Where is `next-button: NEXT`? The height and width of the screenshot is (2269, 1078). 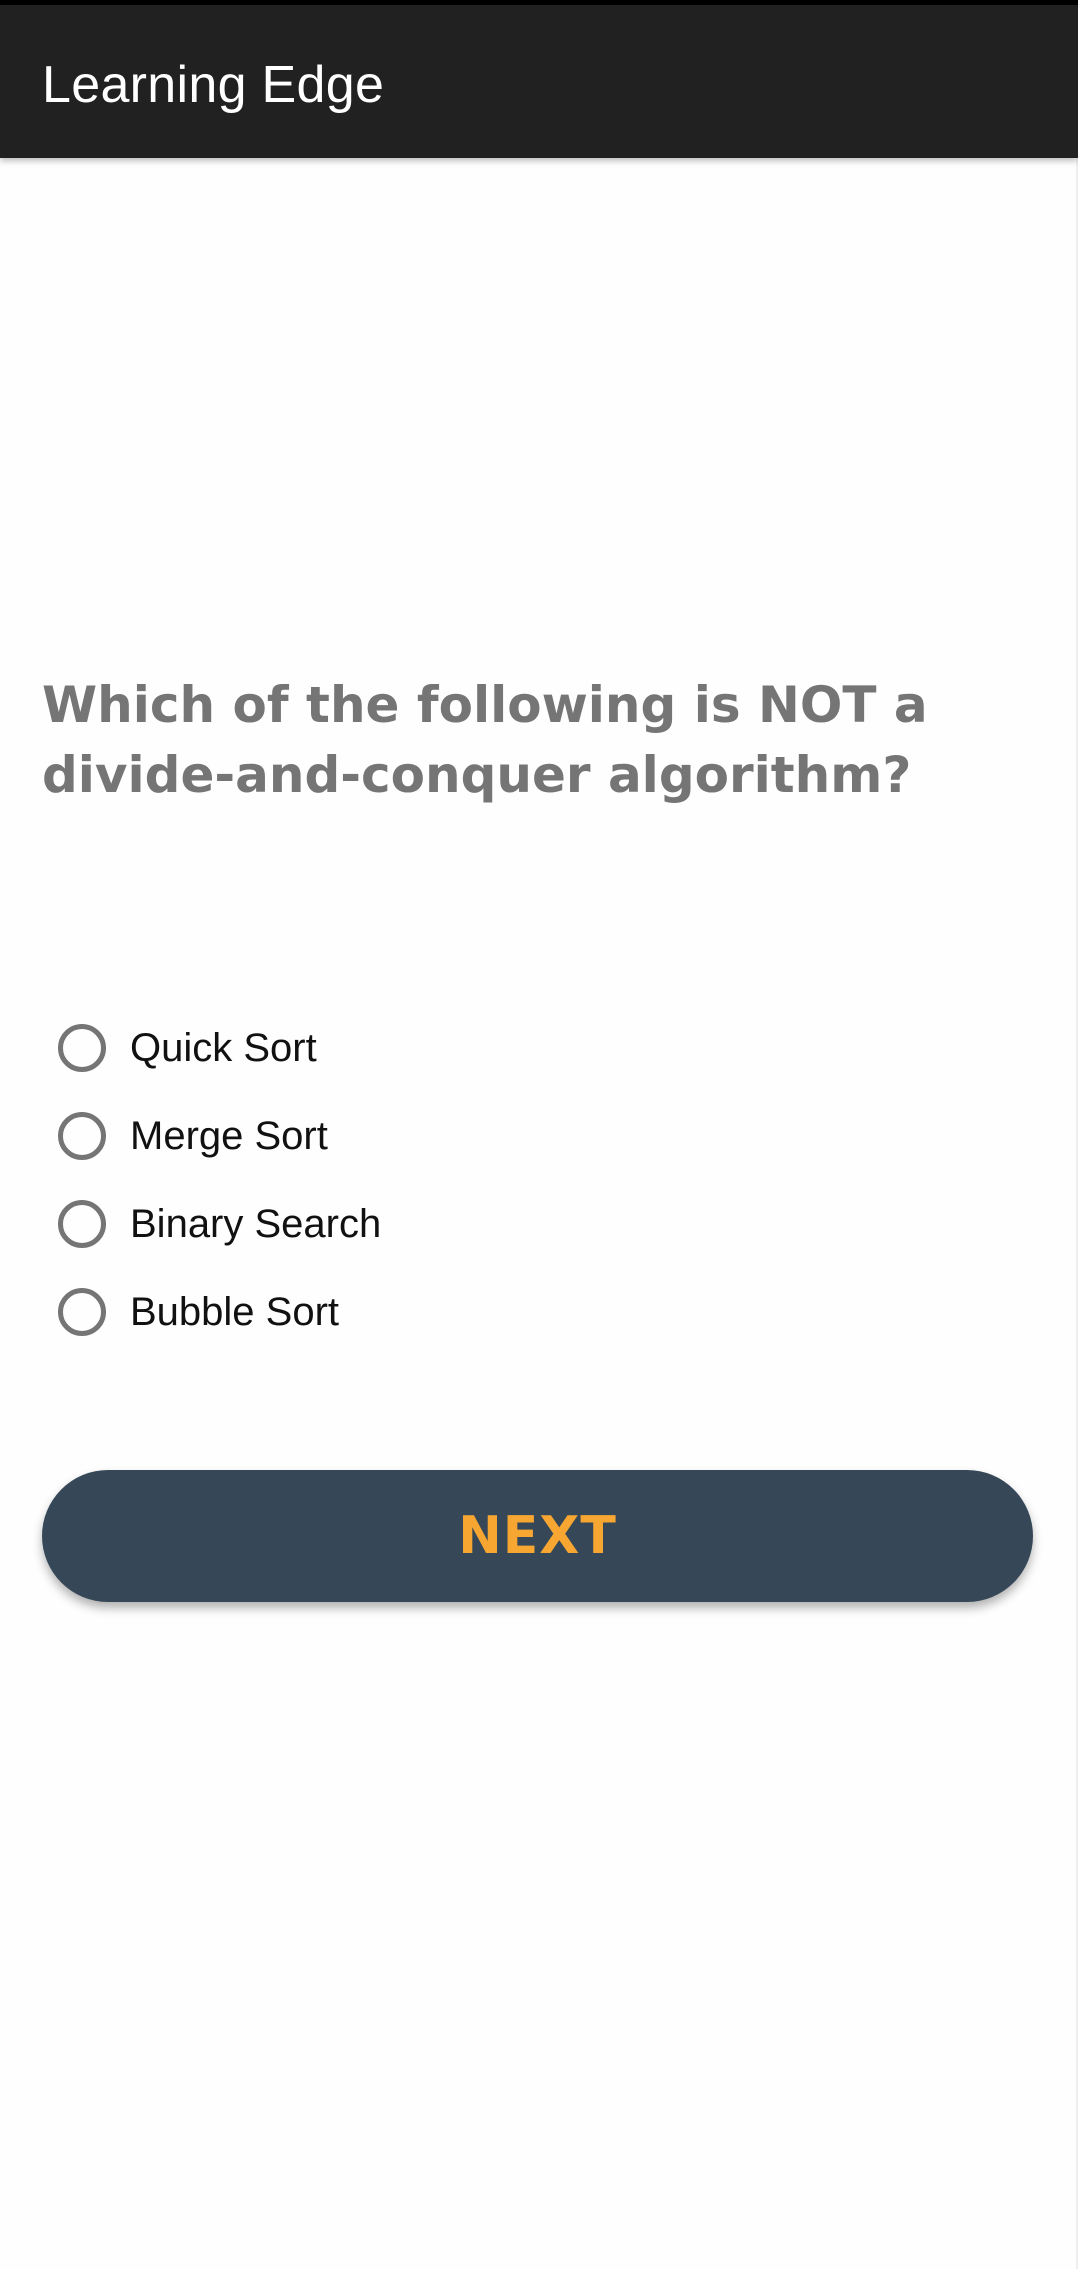 next-button: NEXT is located at coordinates (537, 1536).